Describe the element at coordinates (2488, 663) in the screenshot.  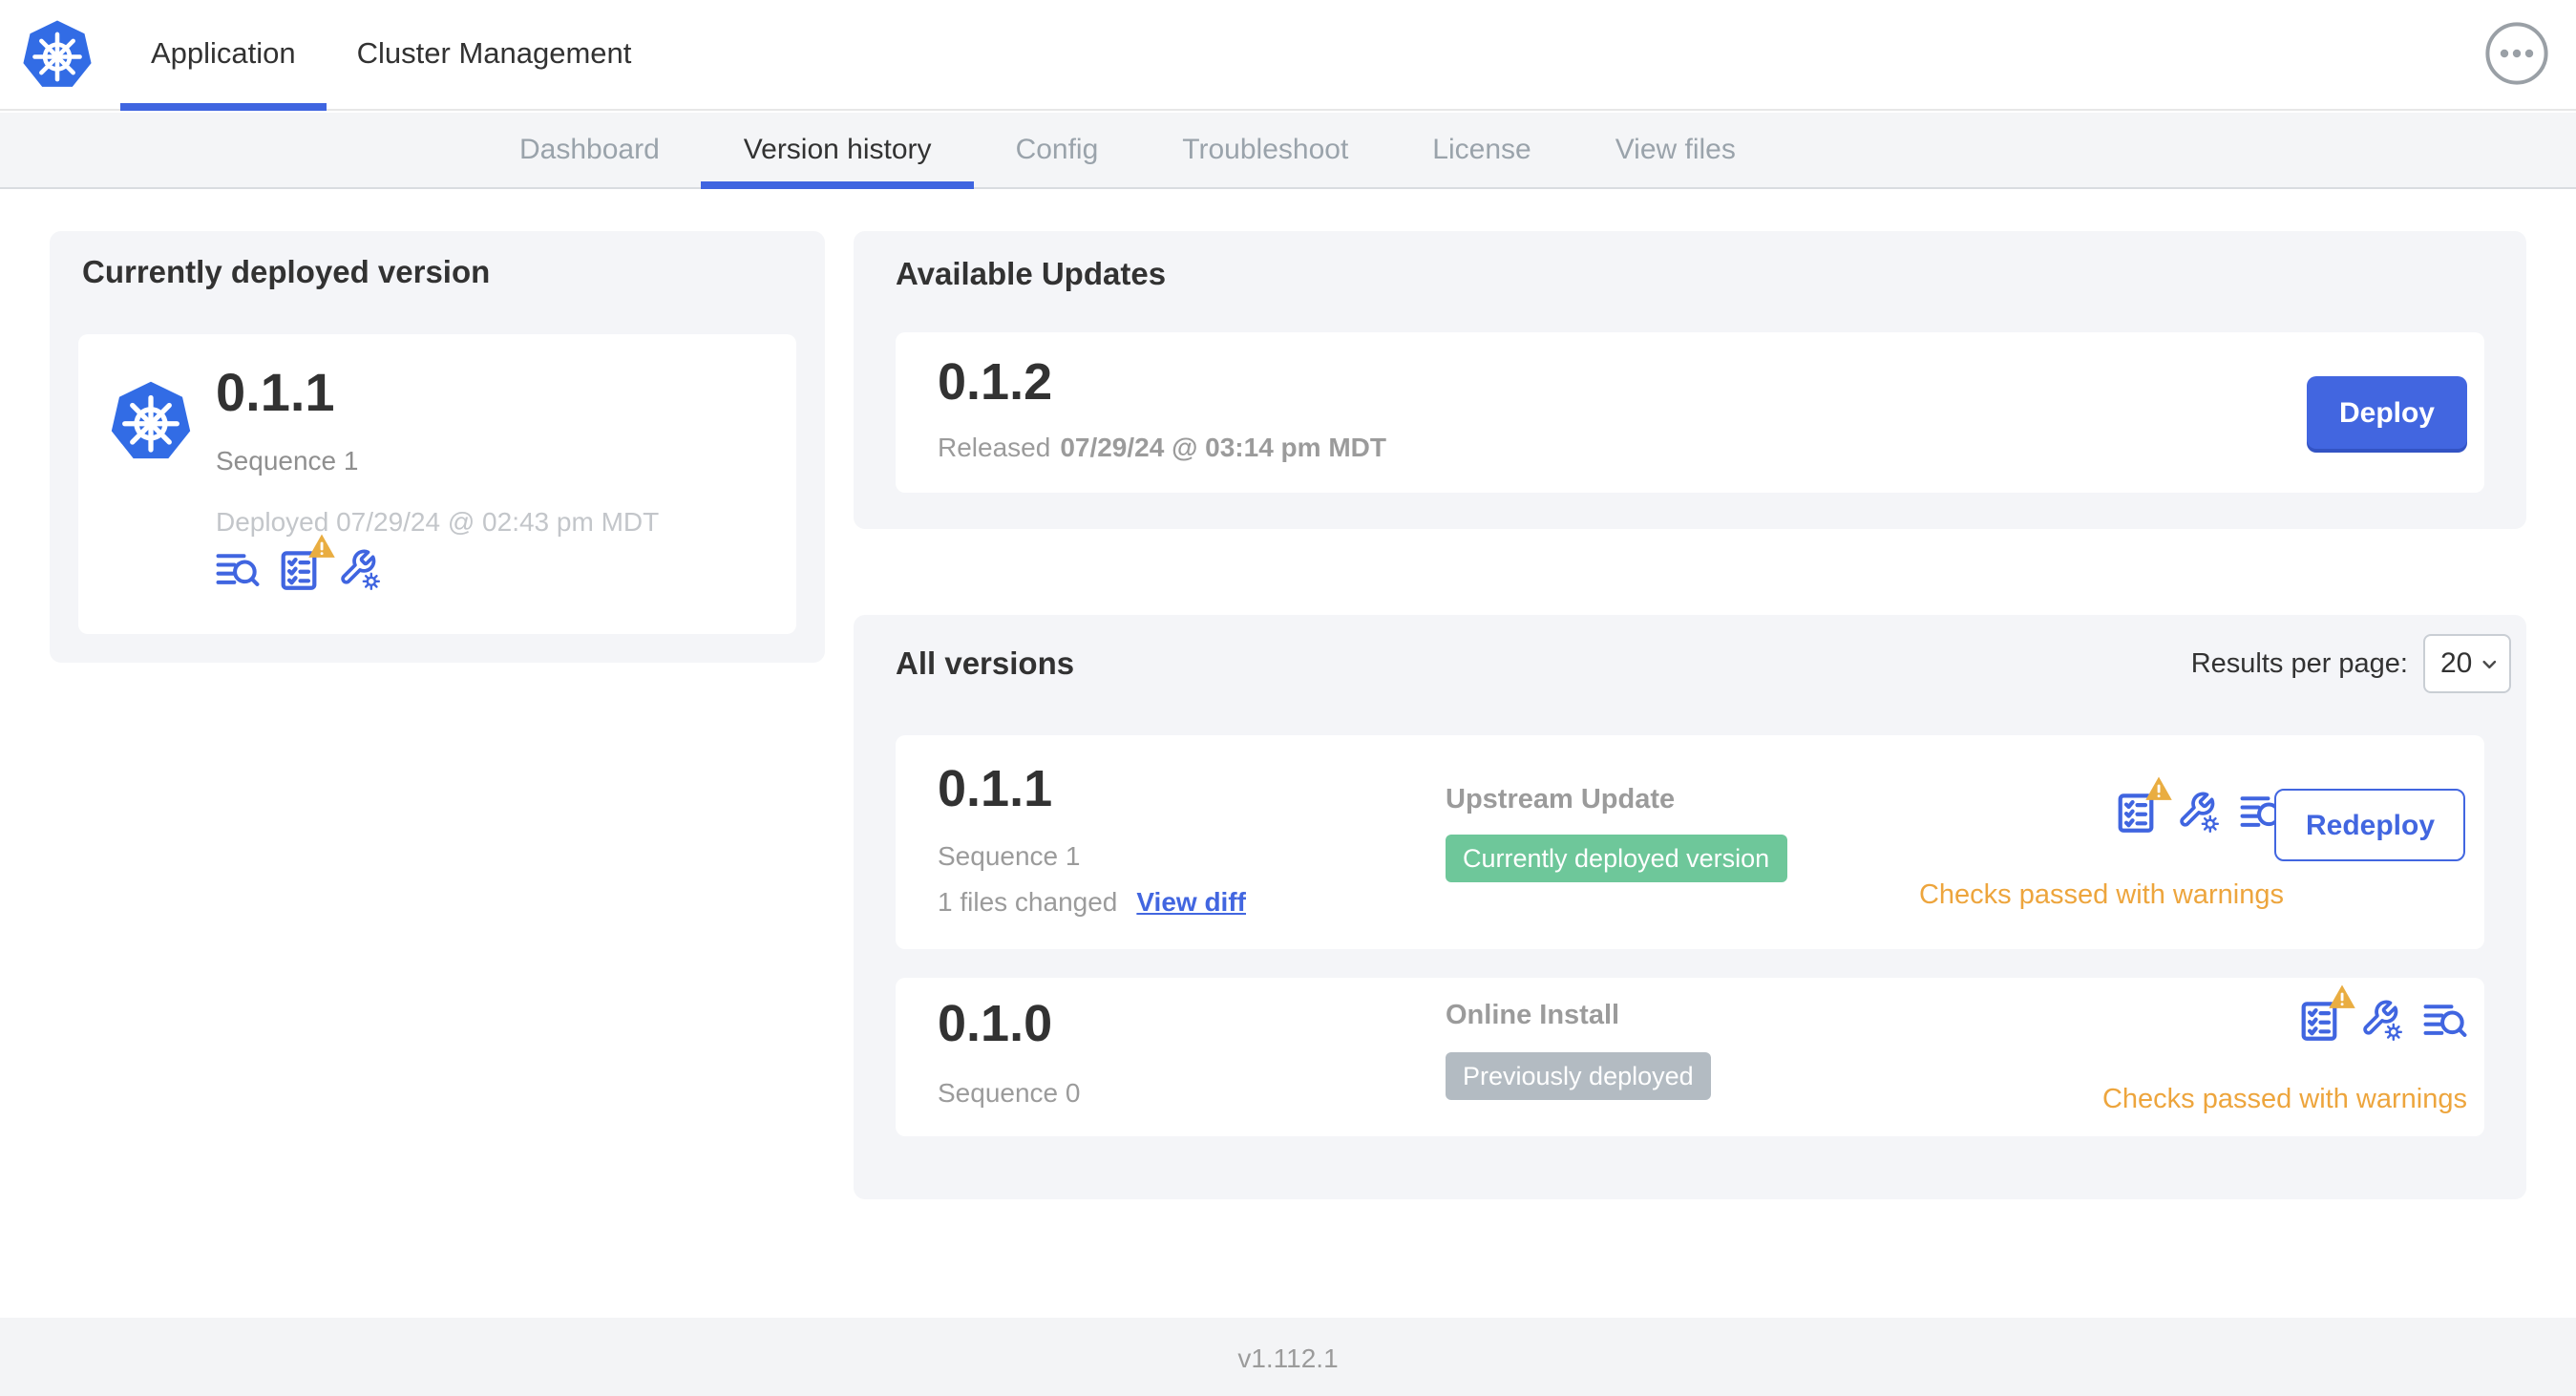
I see `chevron-down-icon` at that location.